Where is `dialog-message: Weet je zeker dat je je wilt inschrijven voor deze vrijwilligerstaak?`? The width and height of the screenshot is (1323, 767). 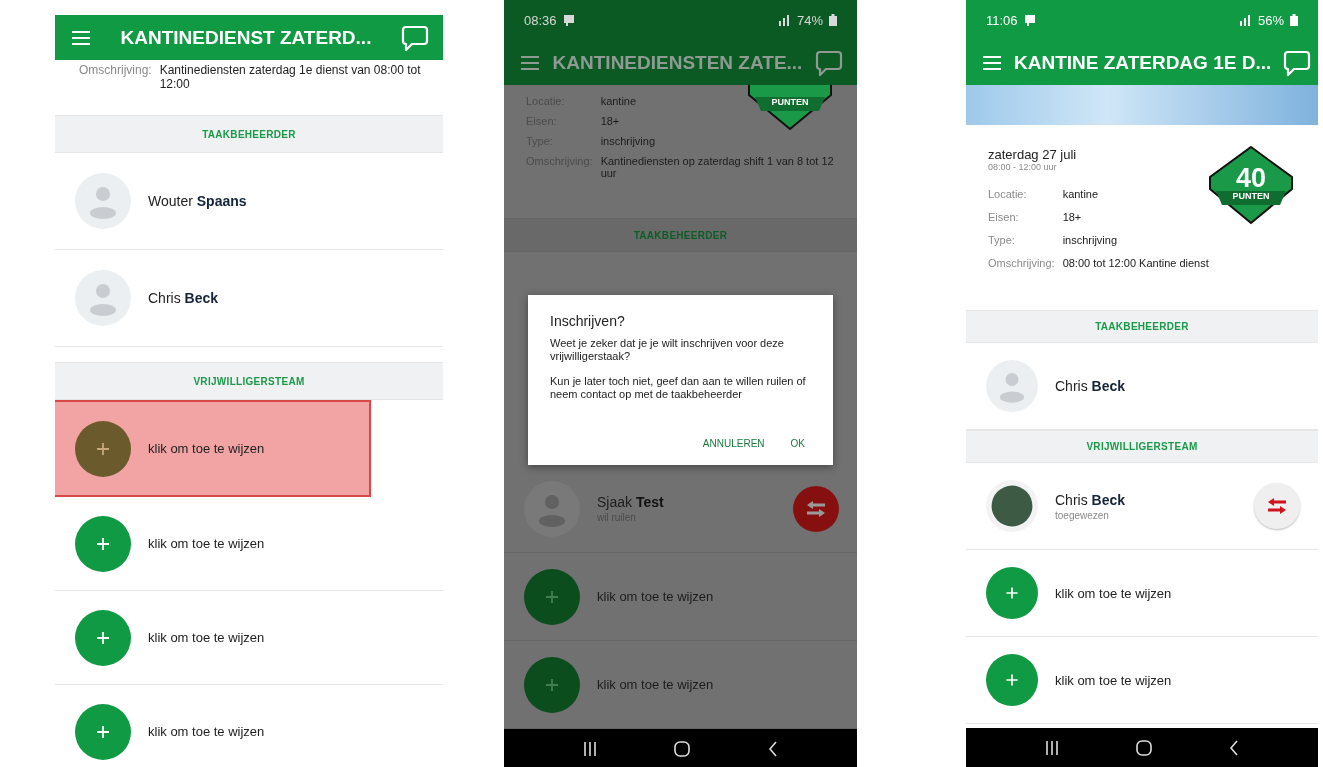 dialog-message: Weet je zeker dat je je wilt inschrijven voor deze vrijwilligerstaak? is located at coordinates (667, 350).